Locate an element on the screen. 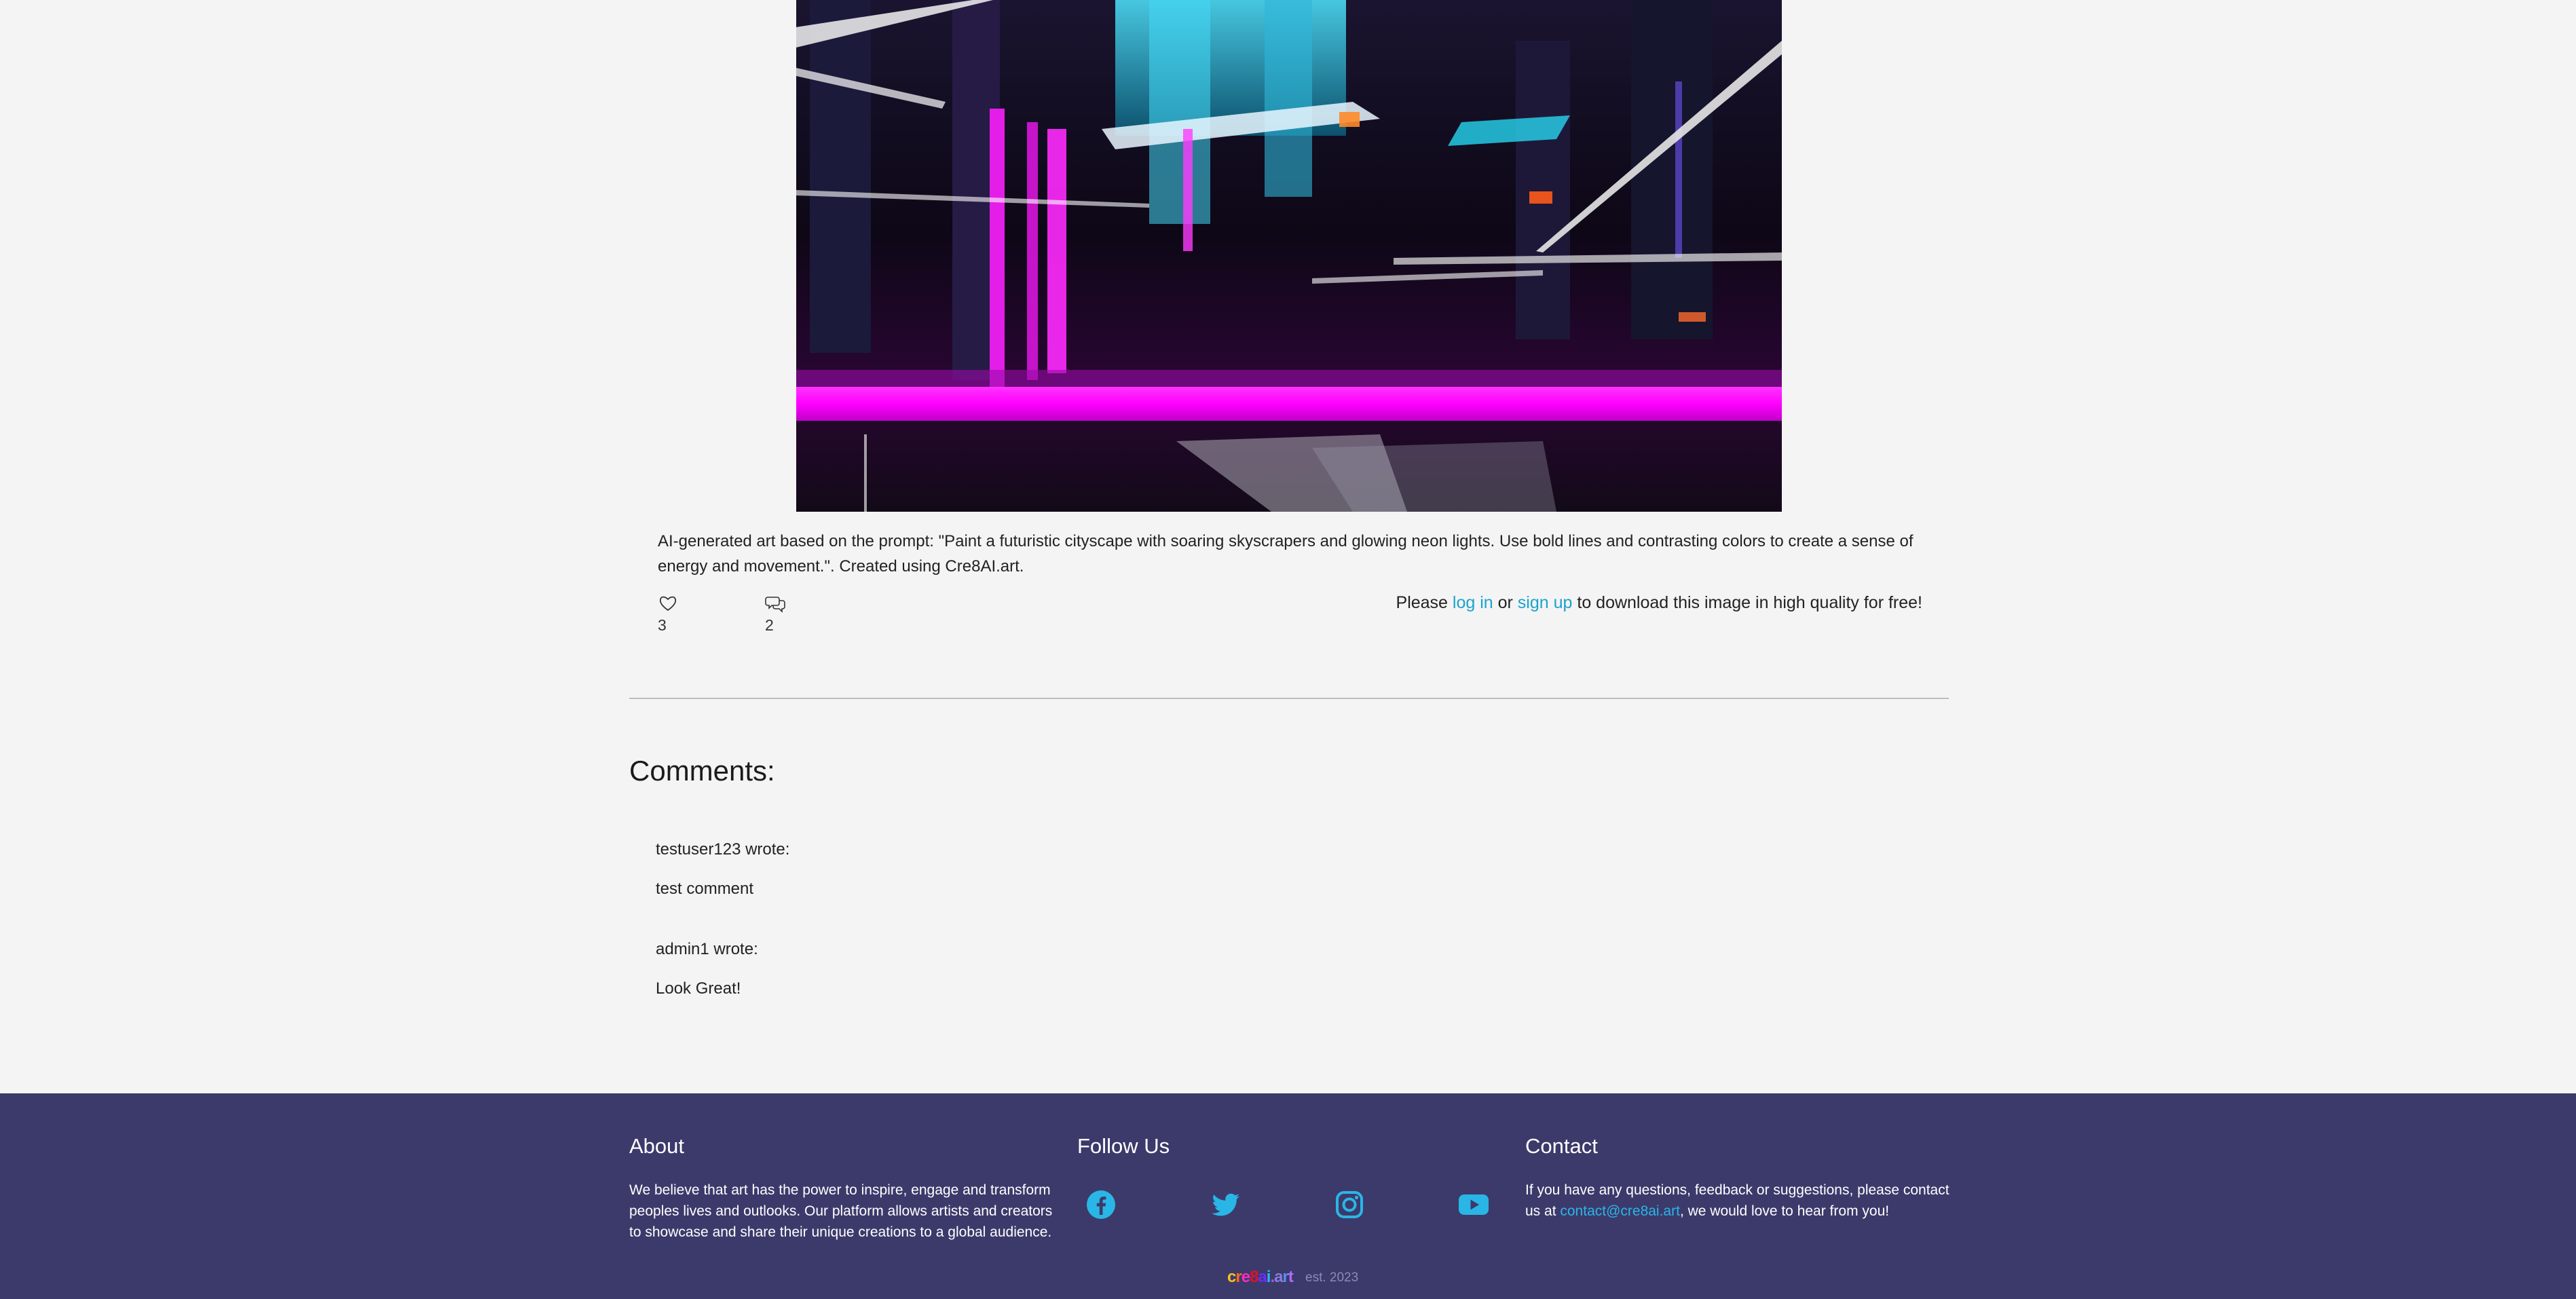 The image size is (2576, 1299). contact-email-link: contact@cre8ai.art is located at coordinates (1620, 1211).